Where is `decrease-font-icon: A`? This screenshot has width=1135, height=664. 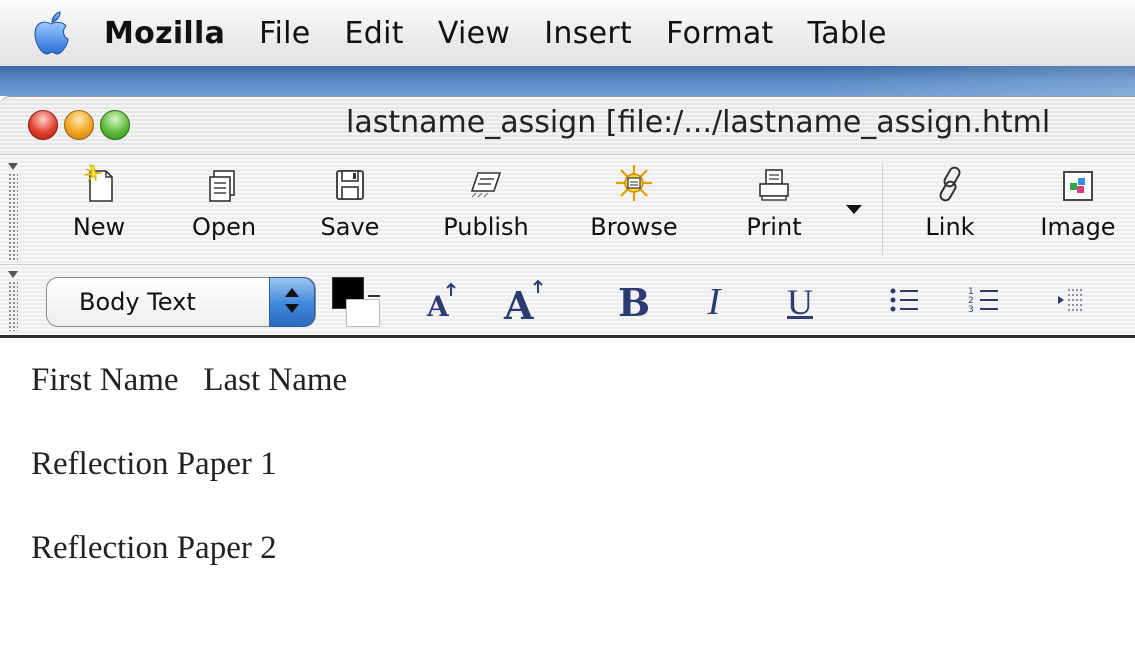 decrease-font-icon: A is located at coordinates (443, 302).